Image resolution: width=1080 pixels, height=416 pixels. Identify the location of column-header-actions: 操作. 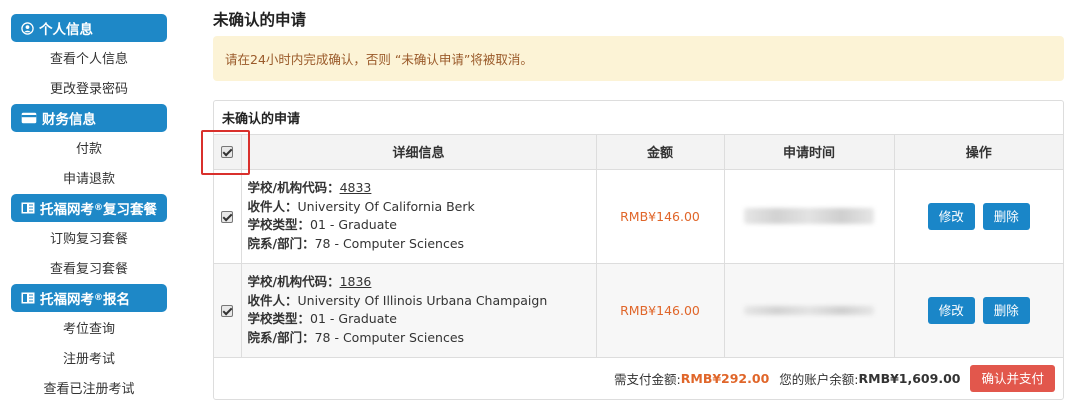
(978, 152).